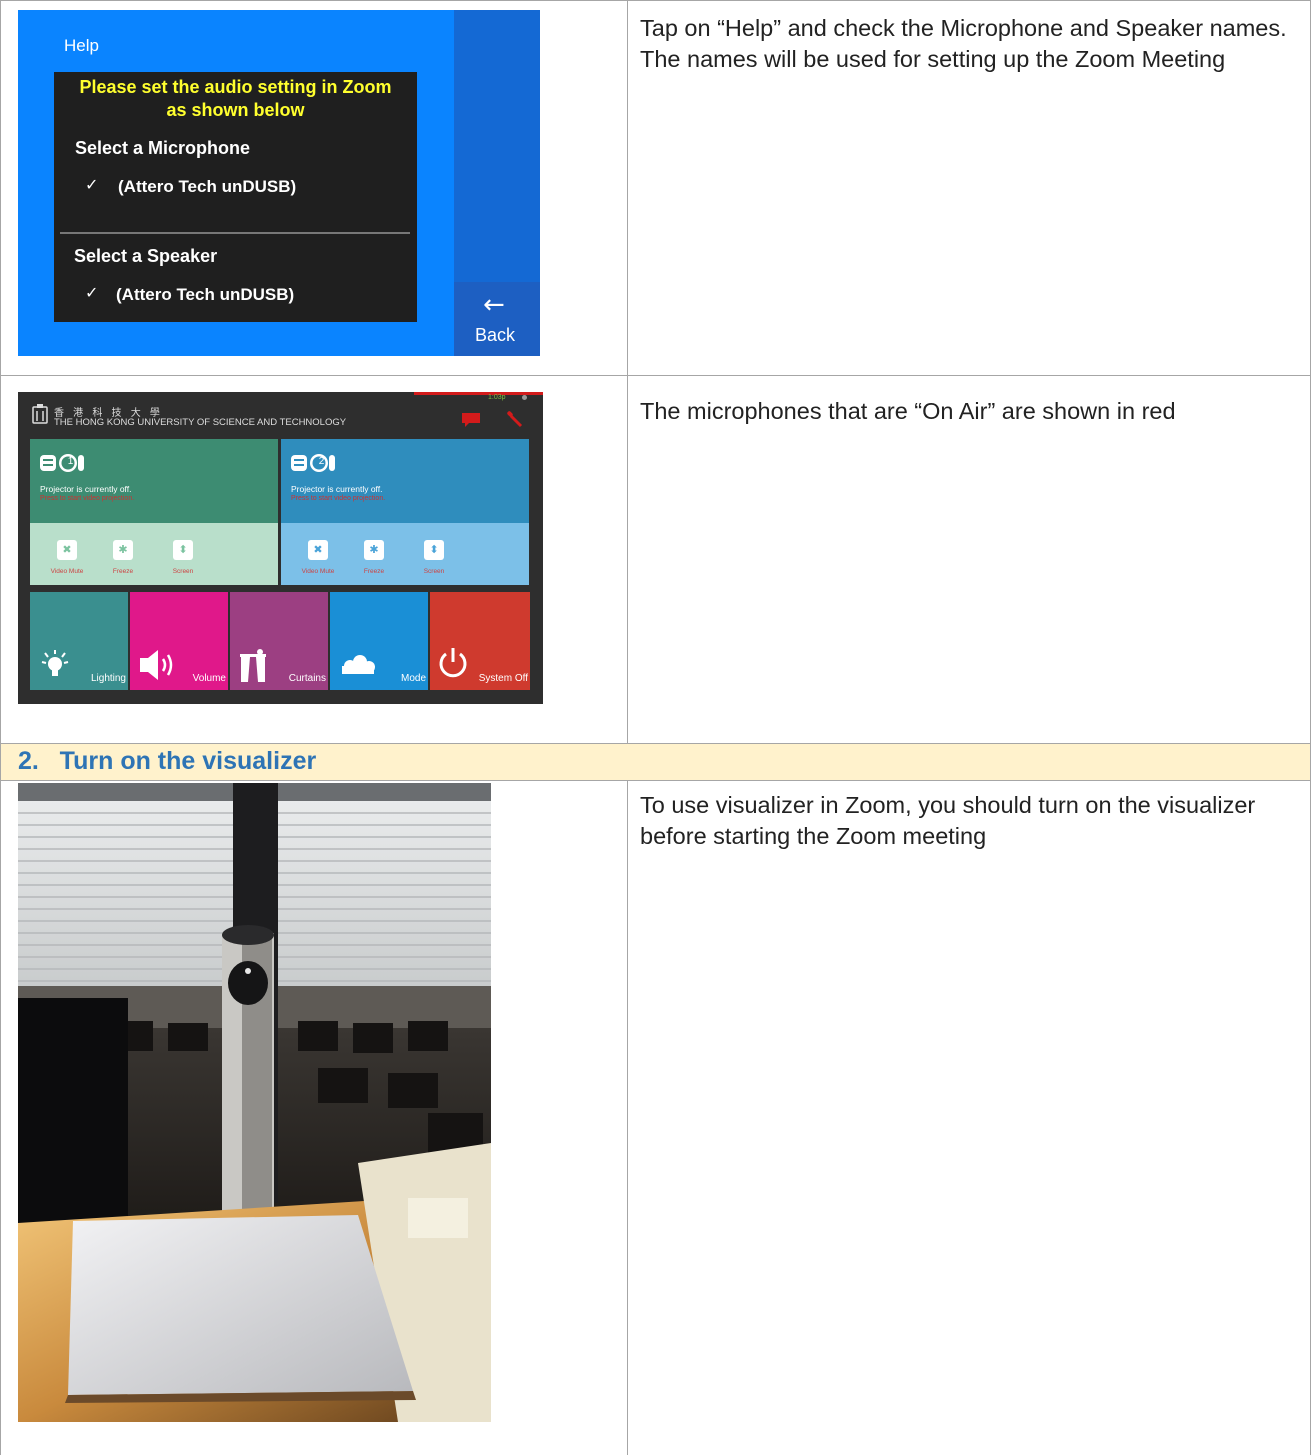 This screenshot has height=1455, width=1311. Describe the element at coordinates (494, 305) in the screenshot. I see `back-arrow-icon: ←` at that location.